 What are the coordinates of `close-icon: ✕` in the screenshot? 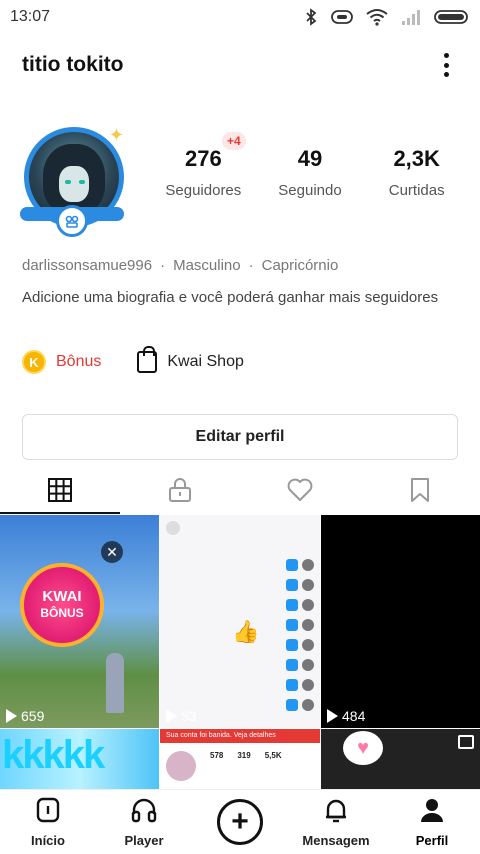 It's located at (112, 552).